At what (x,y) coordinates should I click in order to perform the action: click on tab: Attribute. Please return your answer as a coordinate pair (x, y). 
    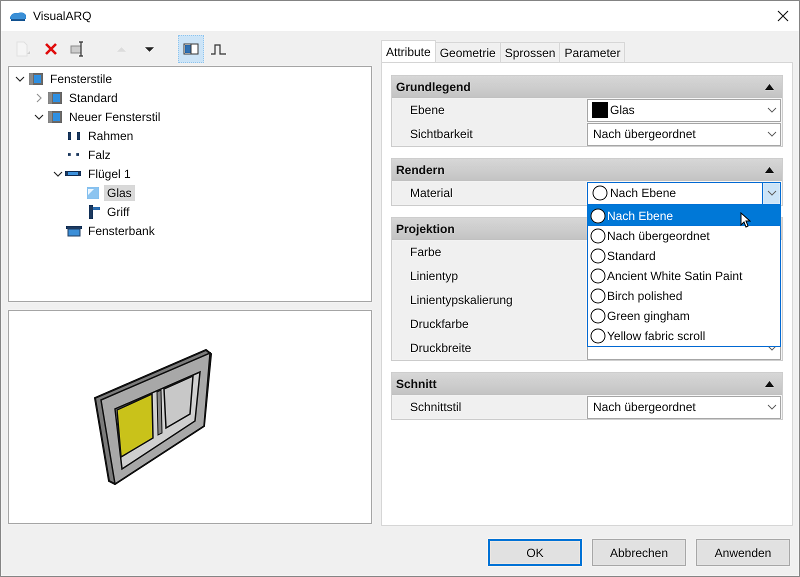
    Looking at the image, I should click on (408, 51).